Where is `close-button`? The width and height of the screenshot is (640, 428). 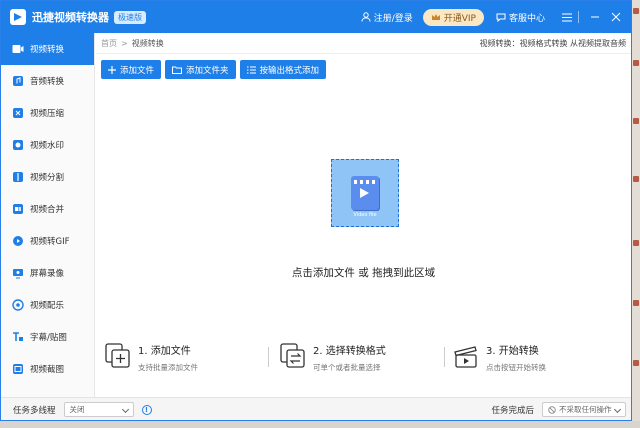 close-button is located at coordinates (616, 17).